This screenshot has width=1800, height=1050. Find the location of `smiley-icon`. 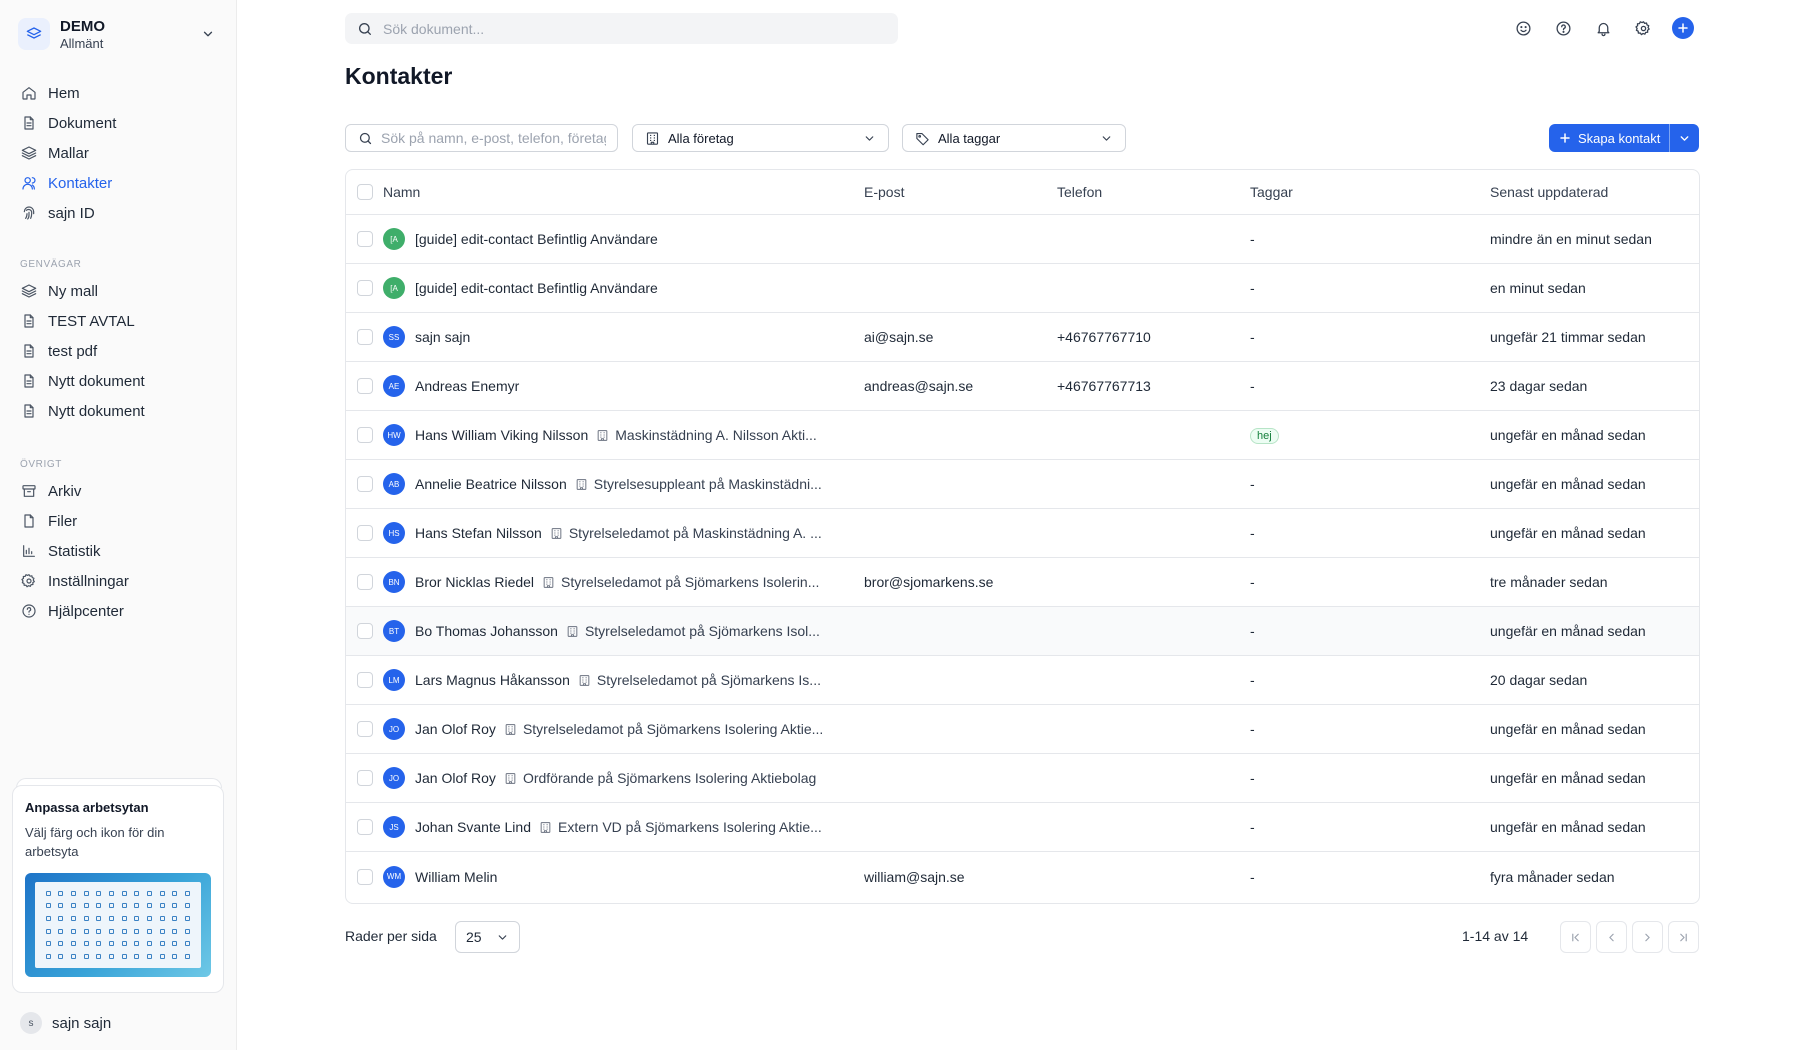

smiley-icon is located at coordinates (1523, 28).